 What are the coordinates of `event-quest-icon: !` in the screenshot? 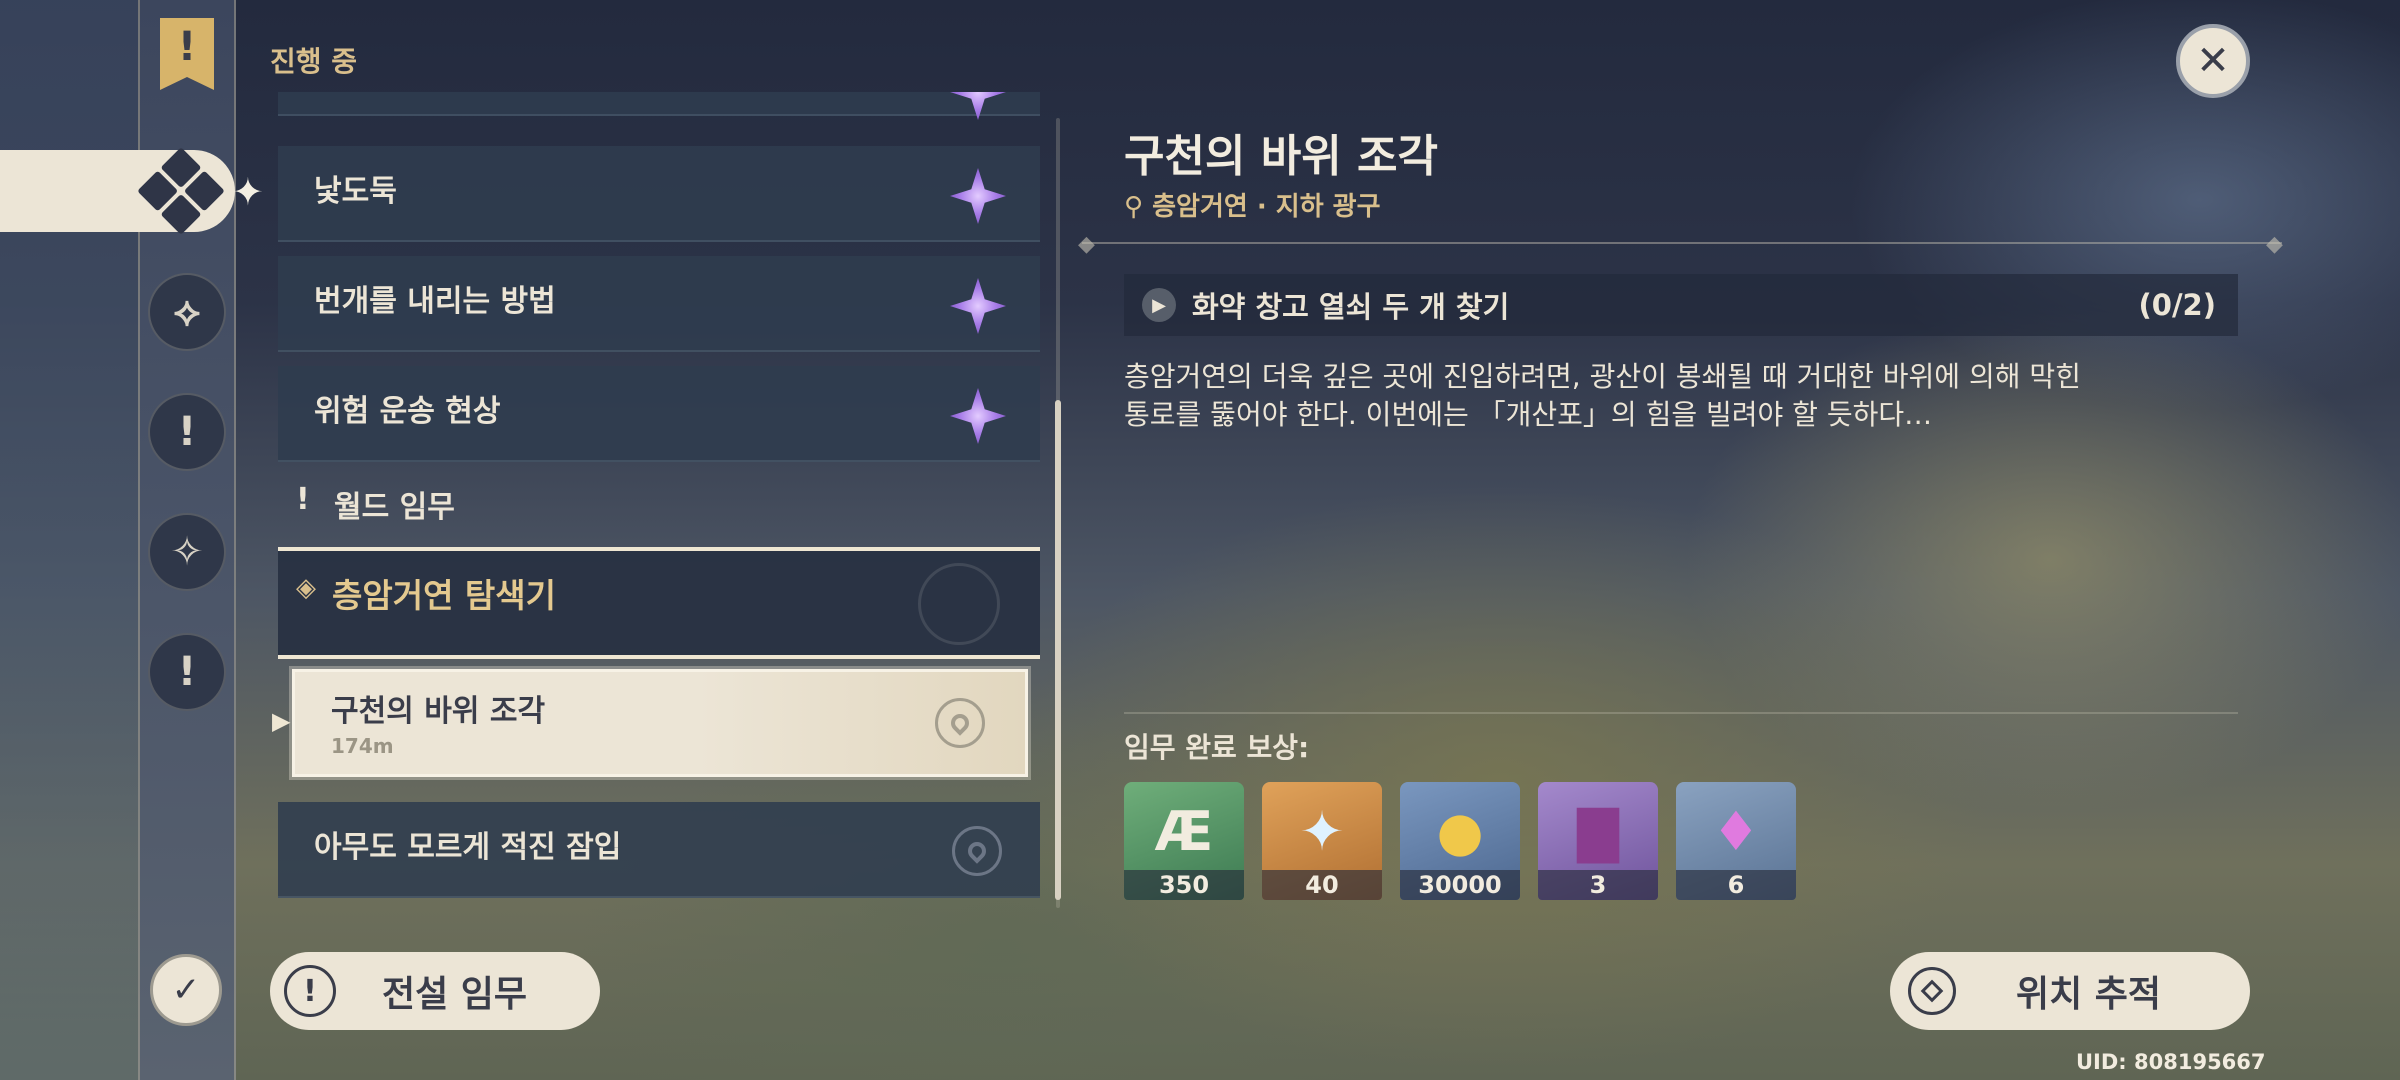 It's located at (187, 672).